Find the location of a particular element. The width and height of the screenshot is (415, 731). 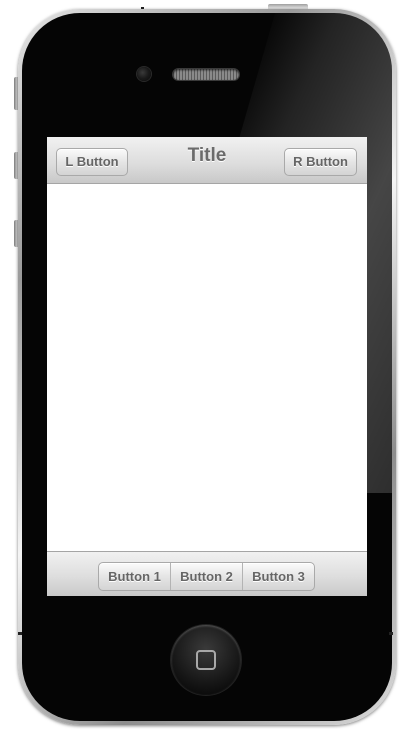

segmented-control: Button 1 Button 2 Button 3 is located at coordinates (206, 576).